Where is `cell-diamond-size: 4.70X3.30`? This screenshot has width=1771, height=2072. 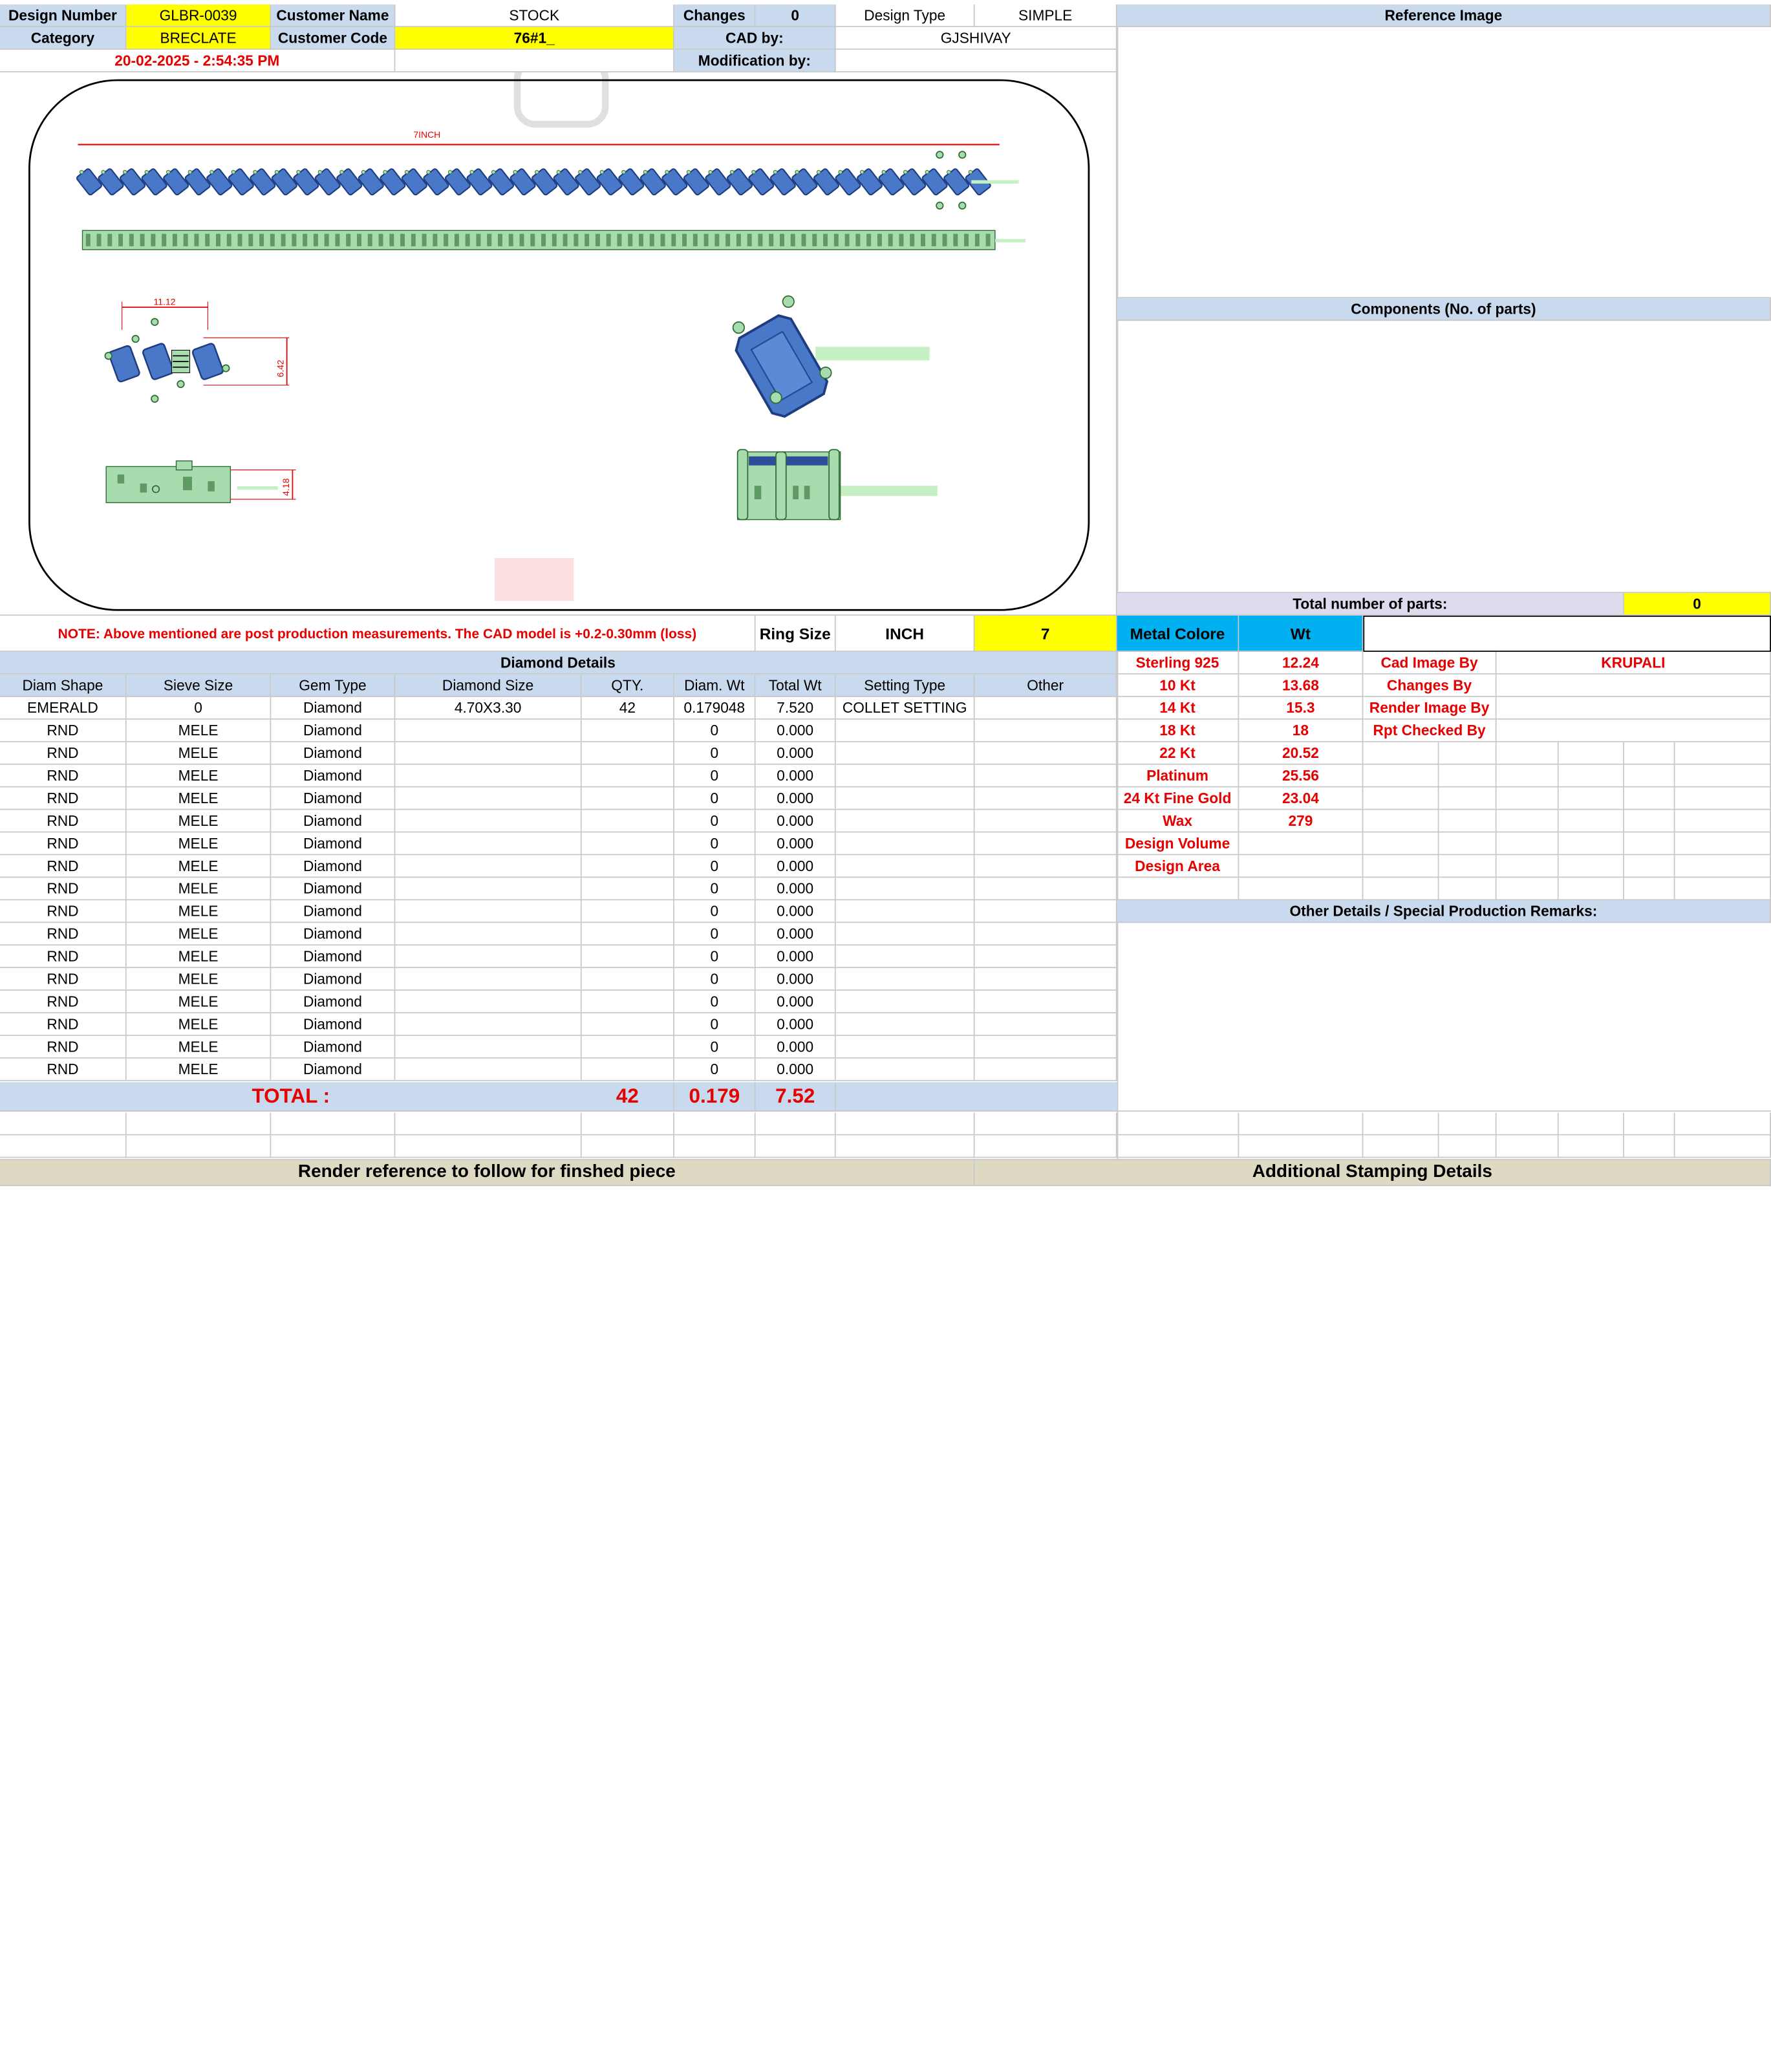
cell-diamond-size: 4.70X3.30 is located at coordinates (488, 708).